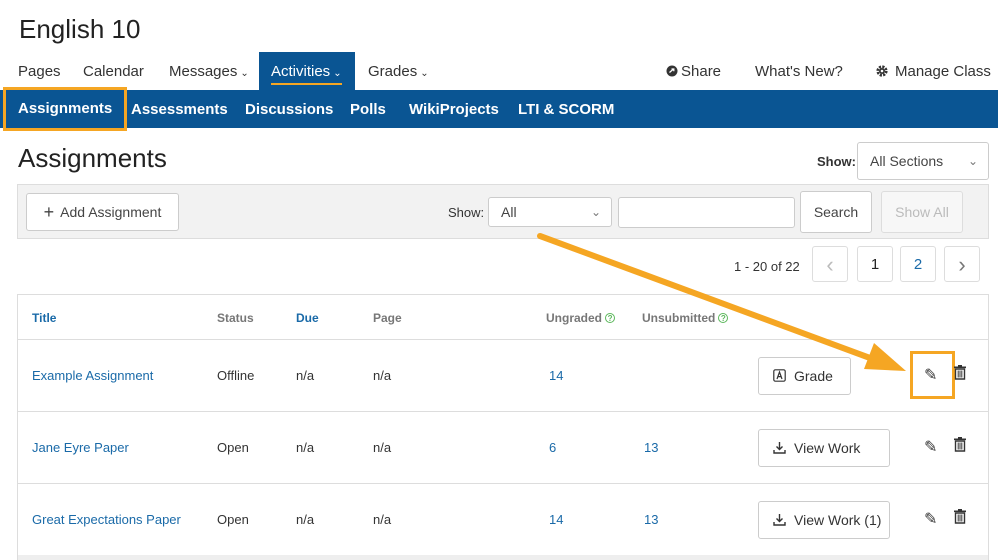 This screenshot has height=560, width=998. Describe the element at coordinates (836, 161) in the screenshot. I see `sections-show-label: Show:` at that location.